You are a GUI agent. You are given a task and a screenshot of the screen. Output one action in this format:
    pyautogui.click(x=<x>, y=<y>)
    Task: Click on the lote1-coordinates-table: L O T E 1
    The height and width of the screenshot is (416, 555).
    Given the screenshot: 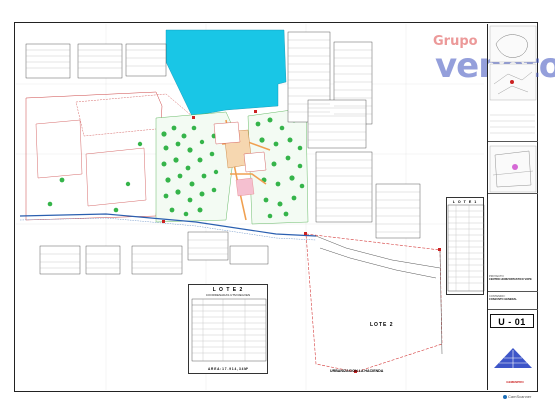 What is the action you would take?
    pyautogui.click(x=465, y=246)
    